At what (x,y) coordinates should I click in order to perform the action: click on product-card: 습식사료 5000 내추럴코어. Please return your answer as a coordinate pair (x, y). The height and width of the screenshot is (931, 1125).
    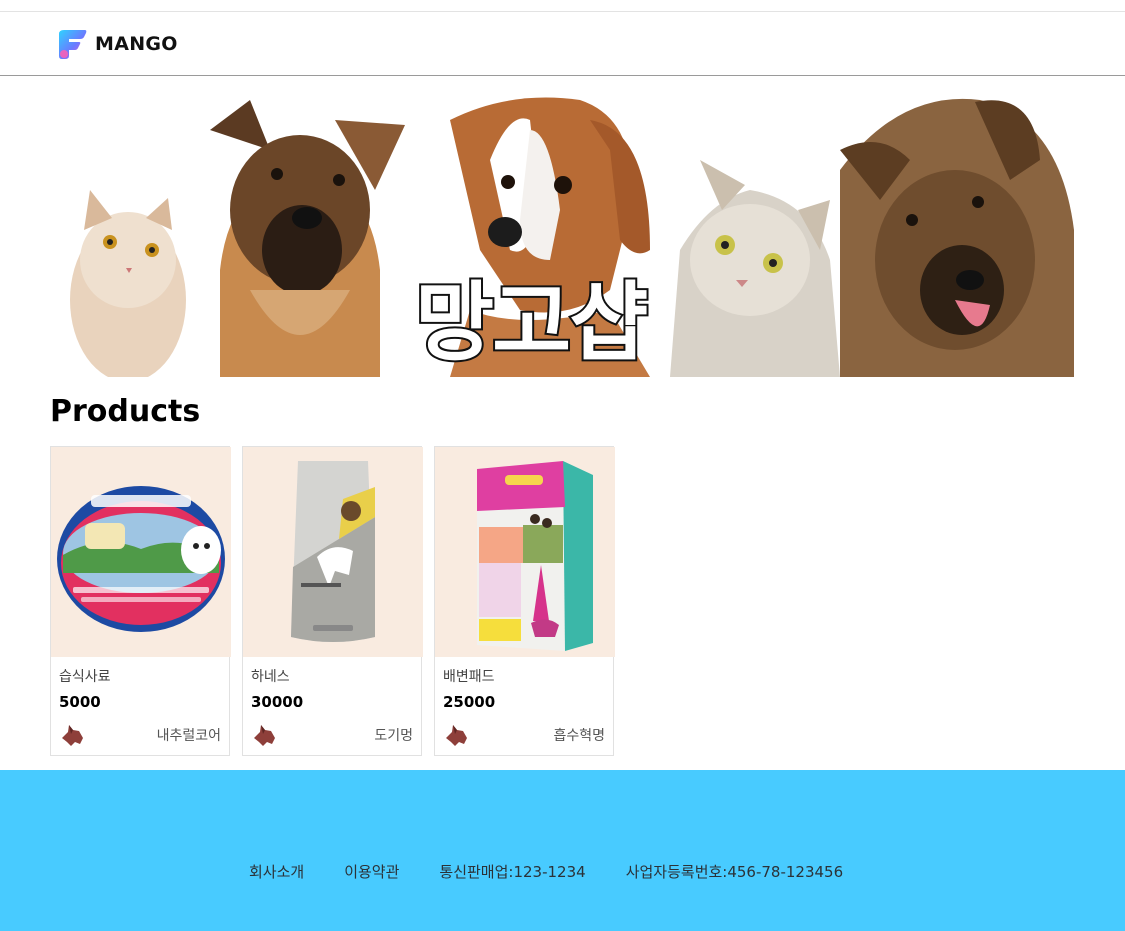
    Looking at the image, I should click on (140, 601).